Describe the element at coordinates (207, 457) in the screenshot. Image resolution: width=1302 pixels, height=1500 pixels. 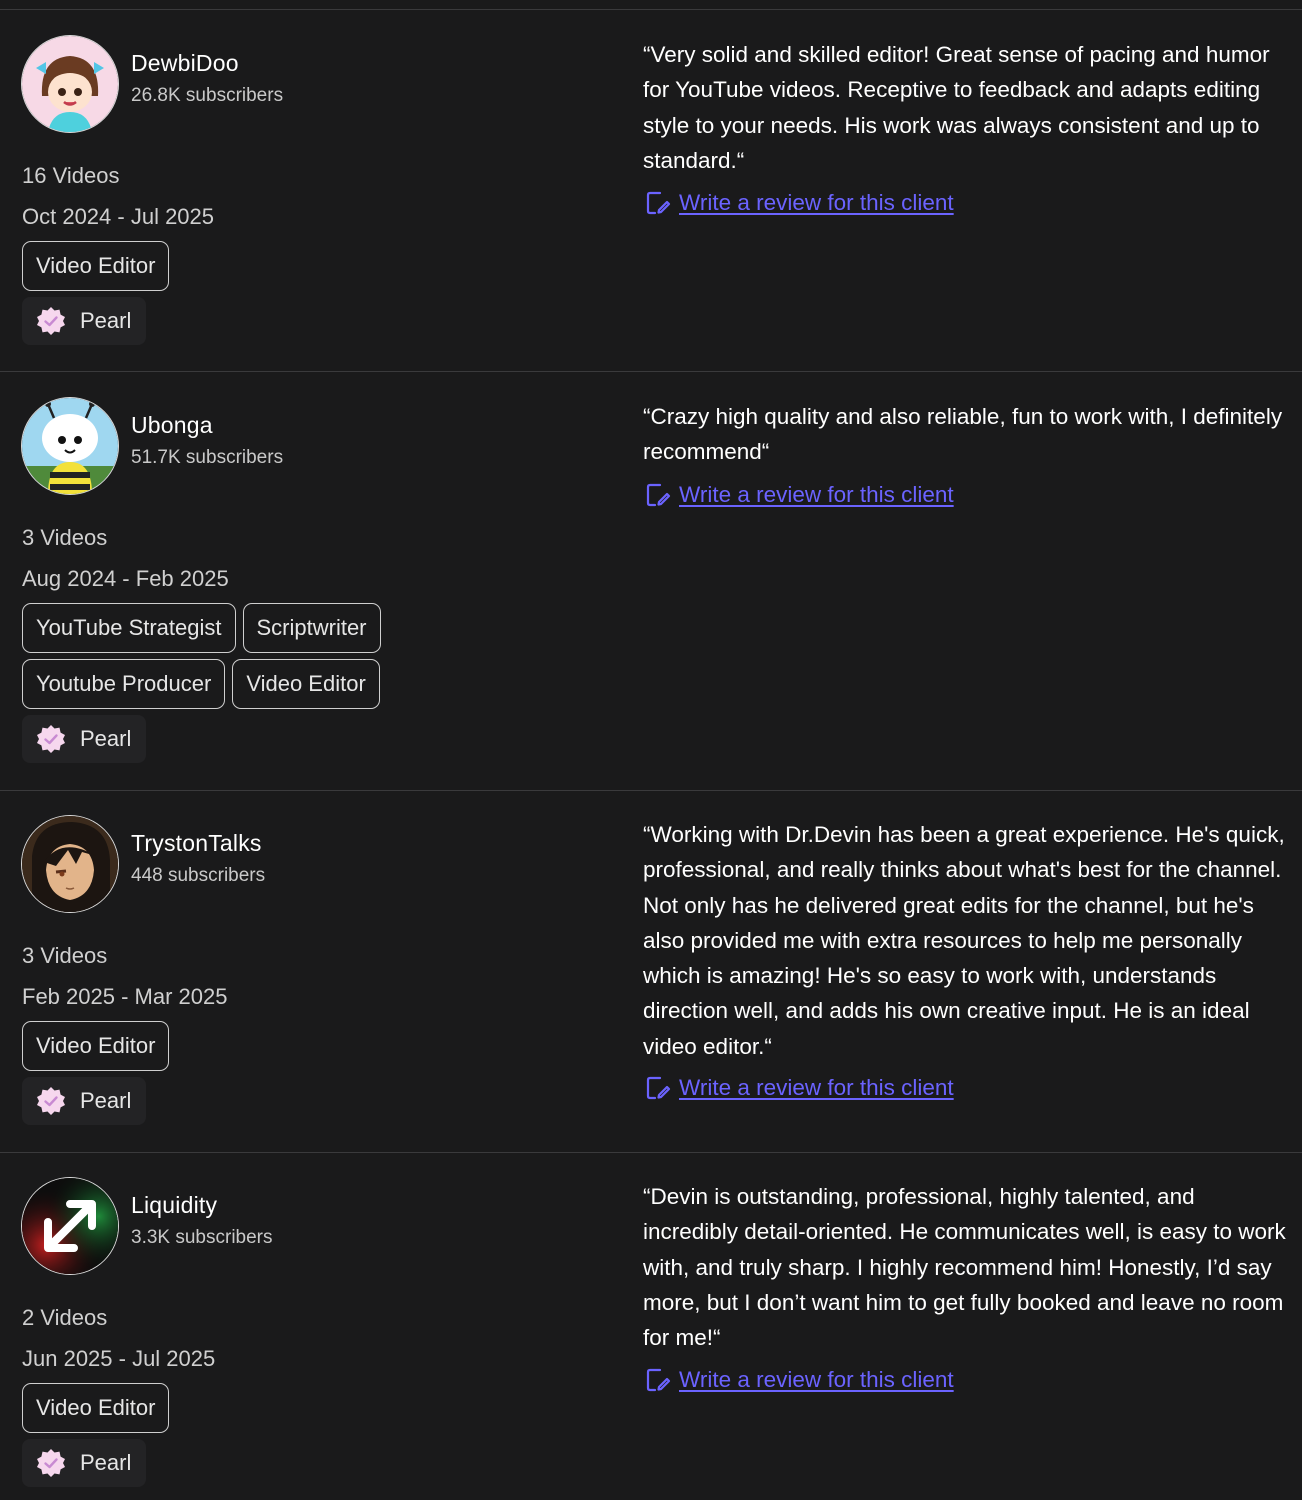
I see `subscriber-count: 51.7K subscribers` at that location.